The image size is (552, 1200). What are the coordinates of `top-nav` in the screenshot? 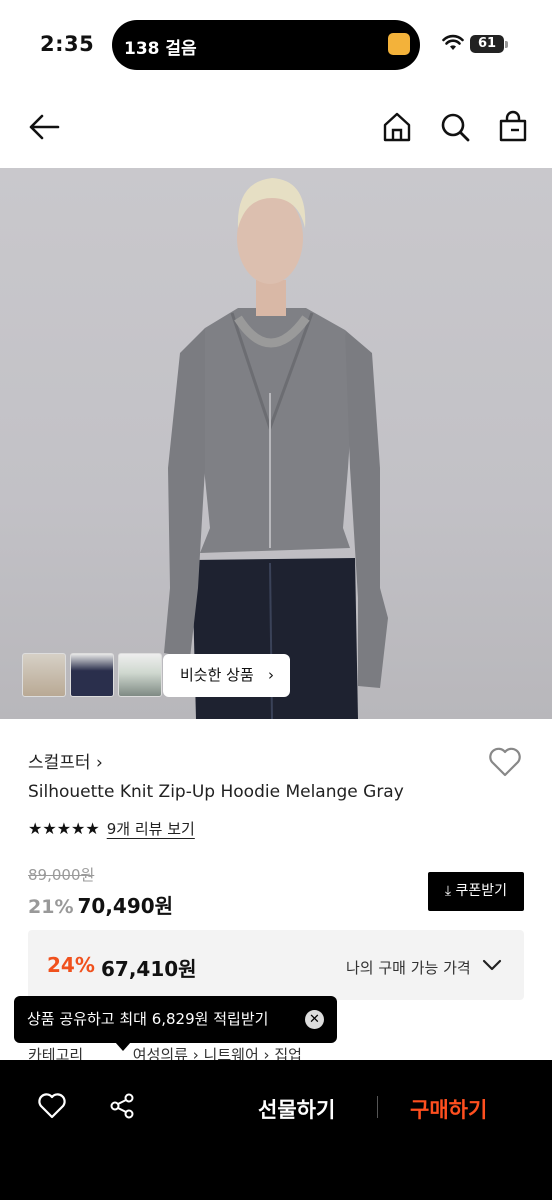 It's located at (276, 128).